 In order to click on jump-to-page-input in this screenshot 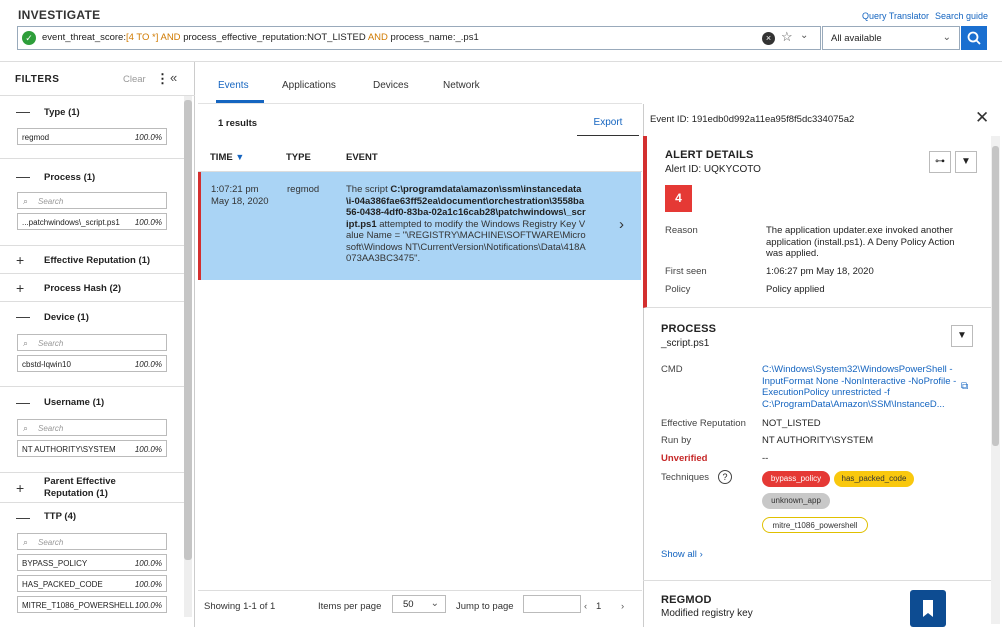, I will do `click(552, 604)`.